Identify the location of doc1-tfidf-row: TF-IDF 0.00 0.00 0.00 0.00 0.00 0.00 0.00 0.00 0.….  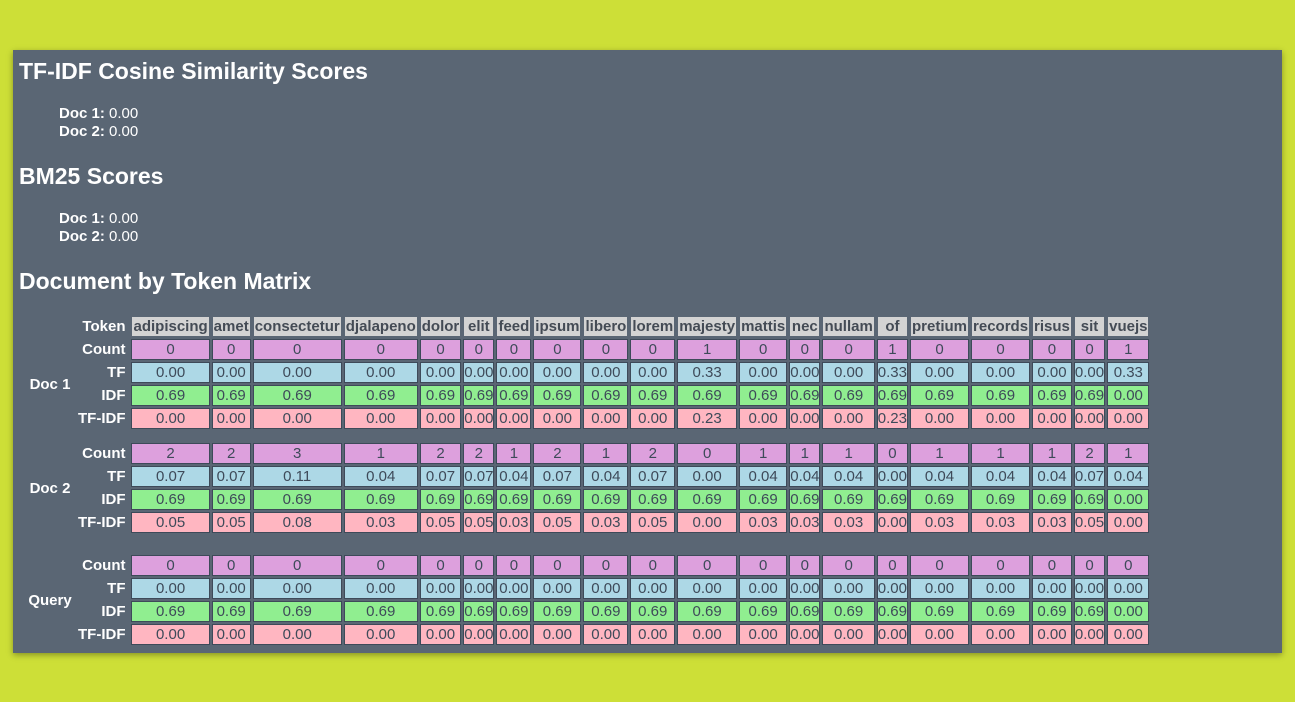
(587, 418).